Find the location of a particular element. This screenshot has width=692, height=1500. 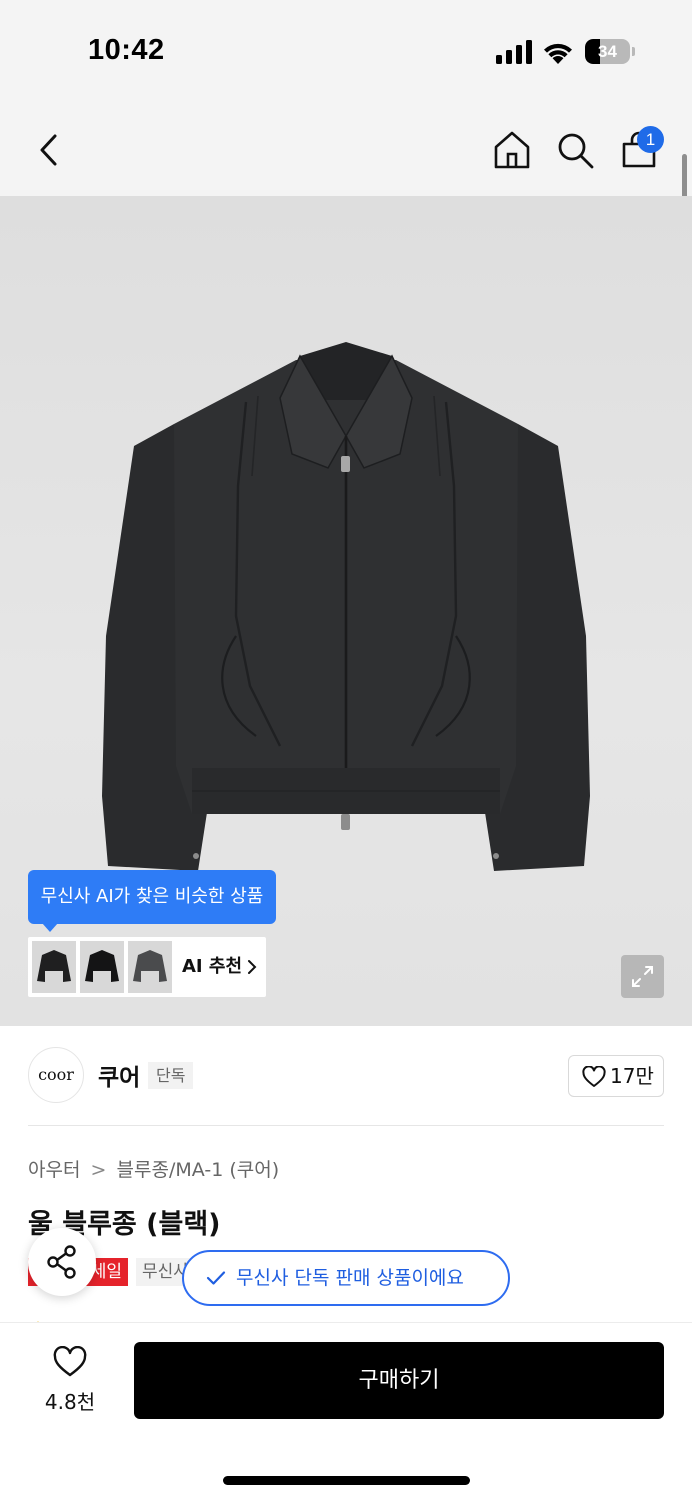

breadcrumb: 아우터 > 블루종/MA-1 (쿠어) is located at coordinates (153, 1168).